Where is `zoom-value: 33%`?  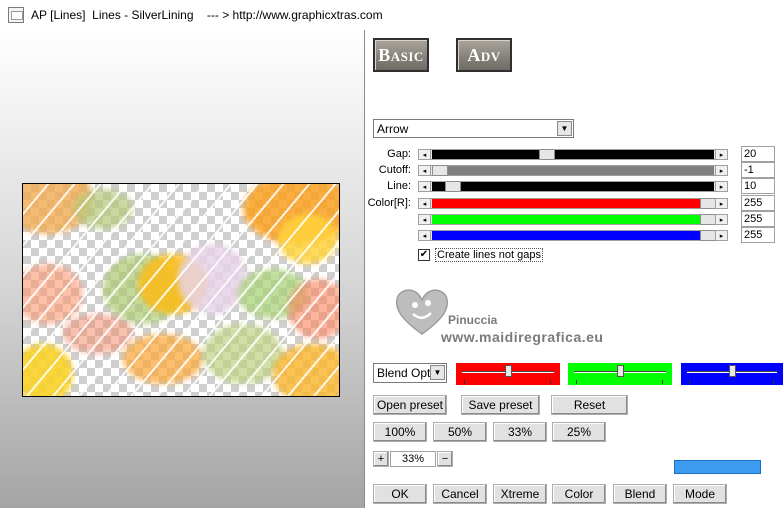 zoom-value: 33% is located at coordinates (413, 459).